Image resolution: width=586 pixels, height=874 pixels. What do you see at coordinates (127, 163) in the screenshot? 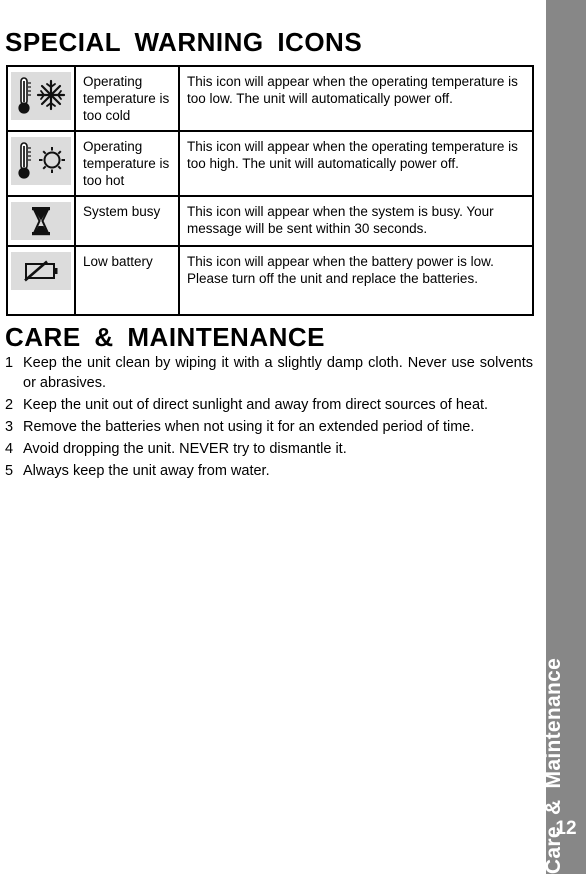
I see `warning-label: Operating temperature is too hot` at bounding box center [127, 163].